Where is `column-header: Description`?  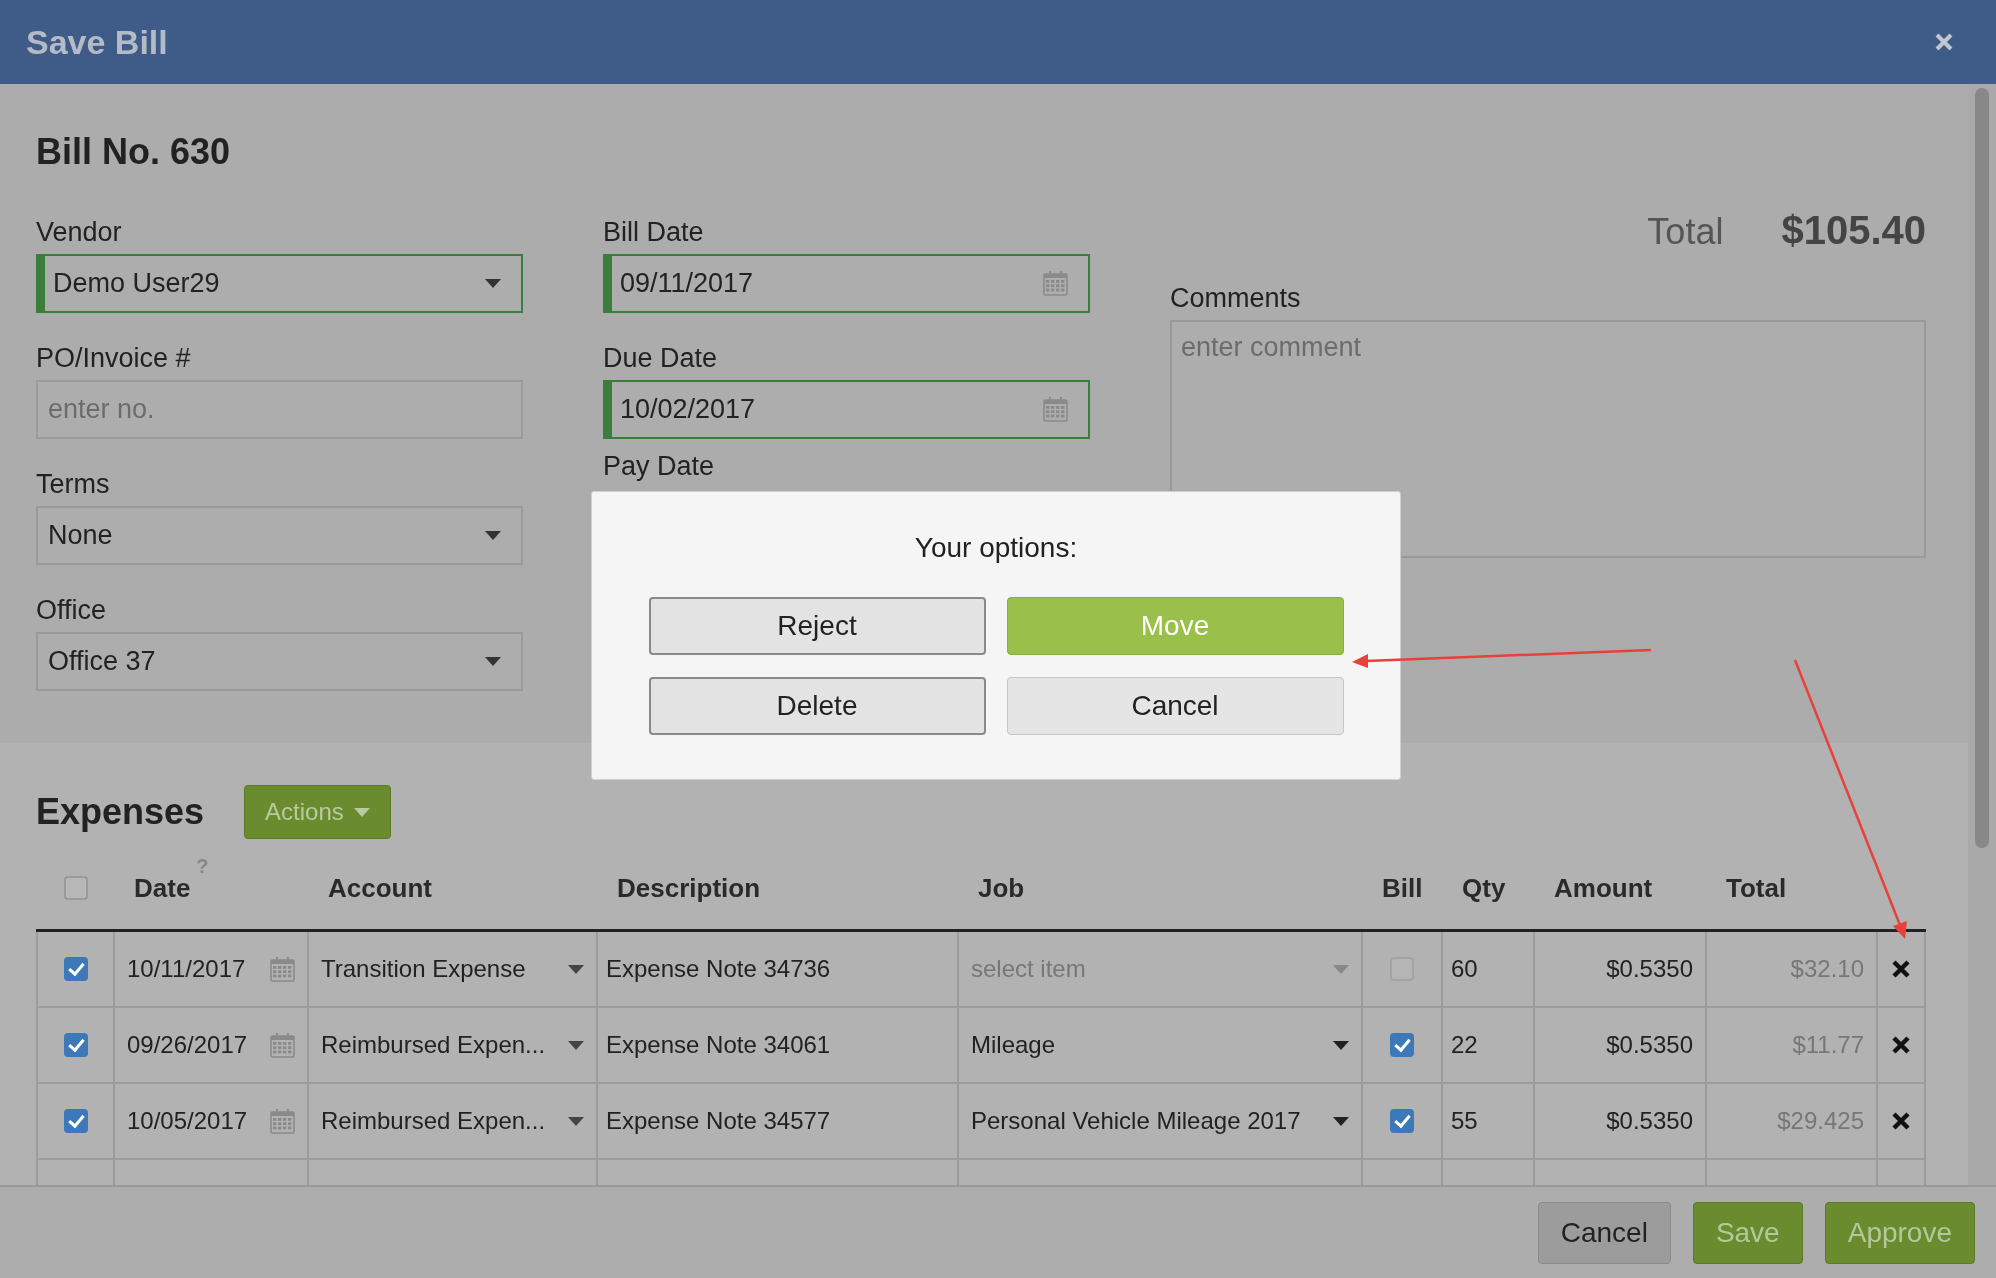 column-header: Description is located at coordinates (689, 888).